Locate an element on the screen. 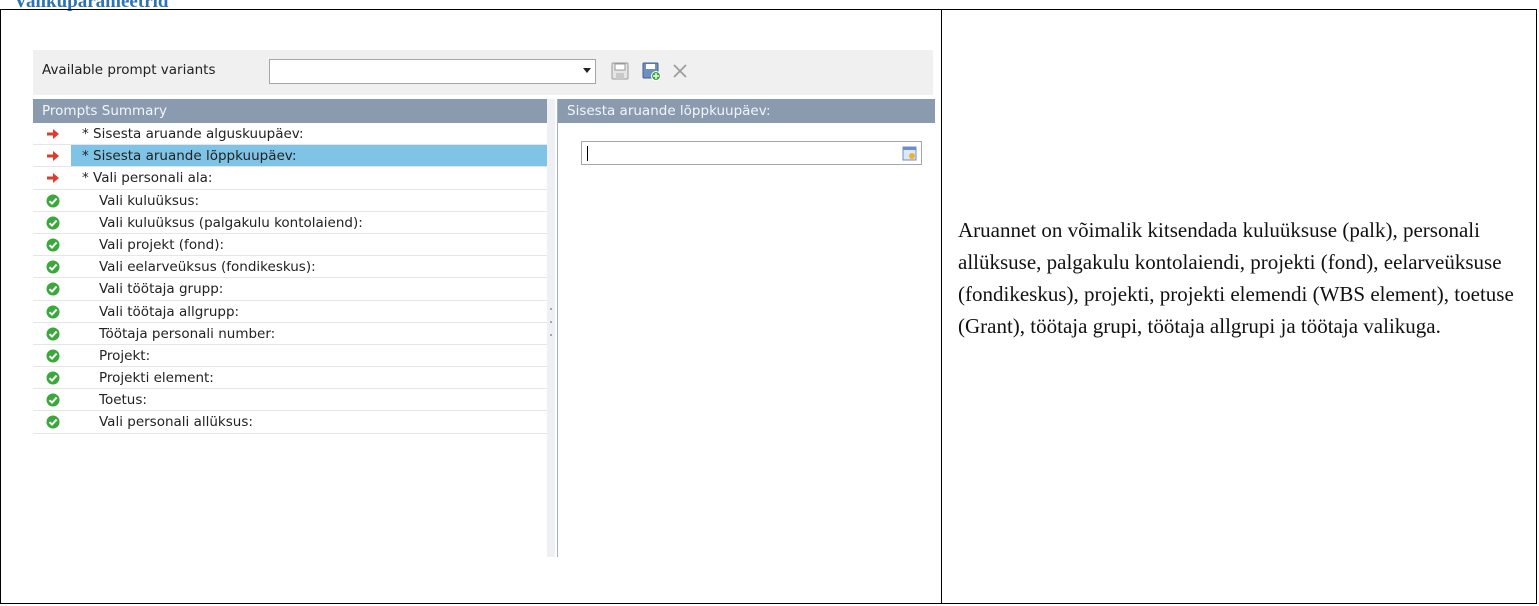 The width and height of the screenshot is (1539, 606). prompt-label: Vali projekt (fond): is located at coordinates (162, 244).